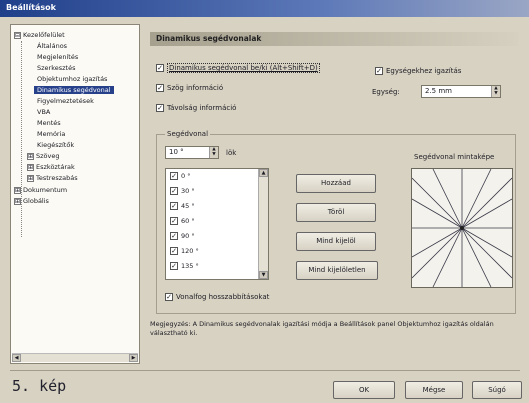  I want to click on tree-item-vba: VBA, so click(43, 112).